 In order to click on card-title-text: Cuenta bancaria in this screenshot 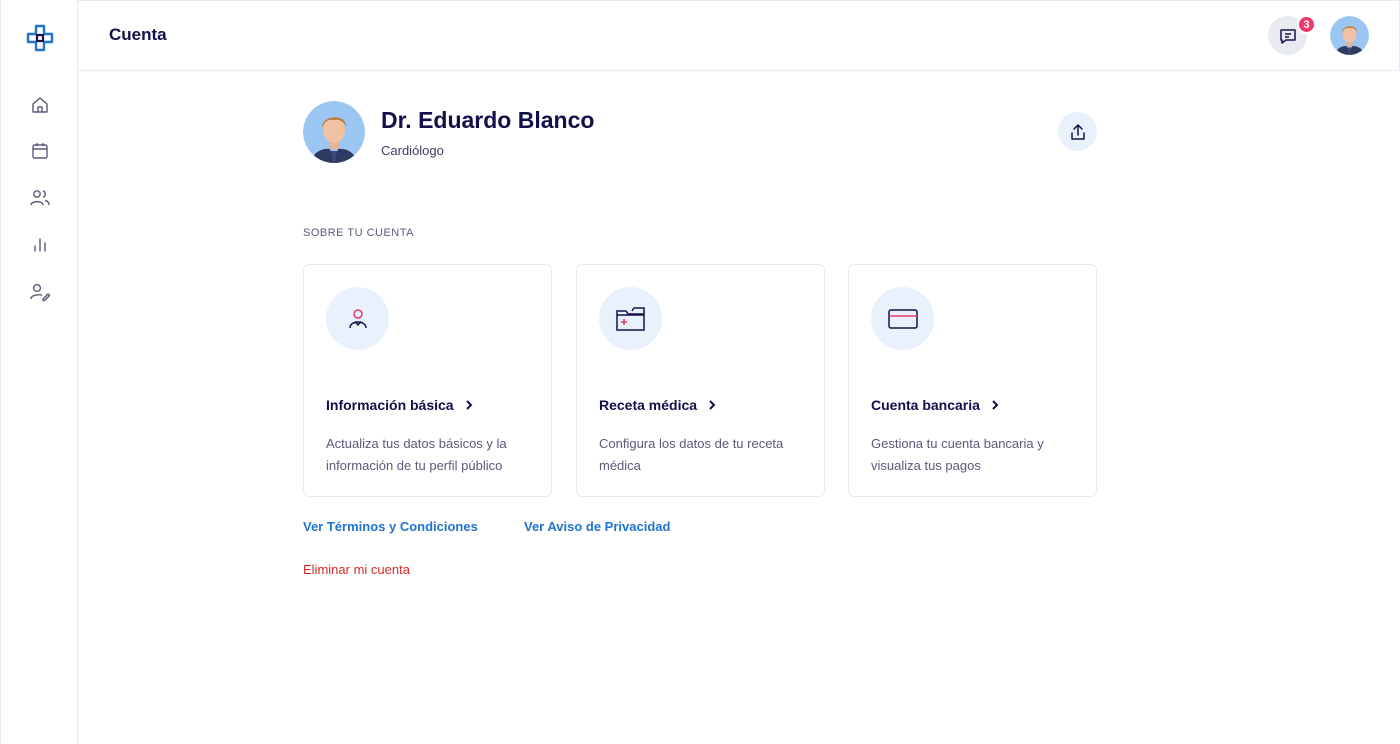, I will do `click(925, 405)`.